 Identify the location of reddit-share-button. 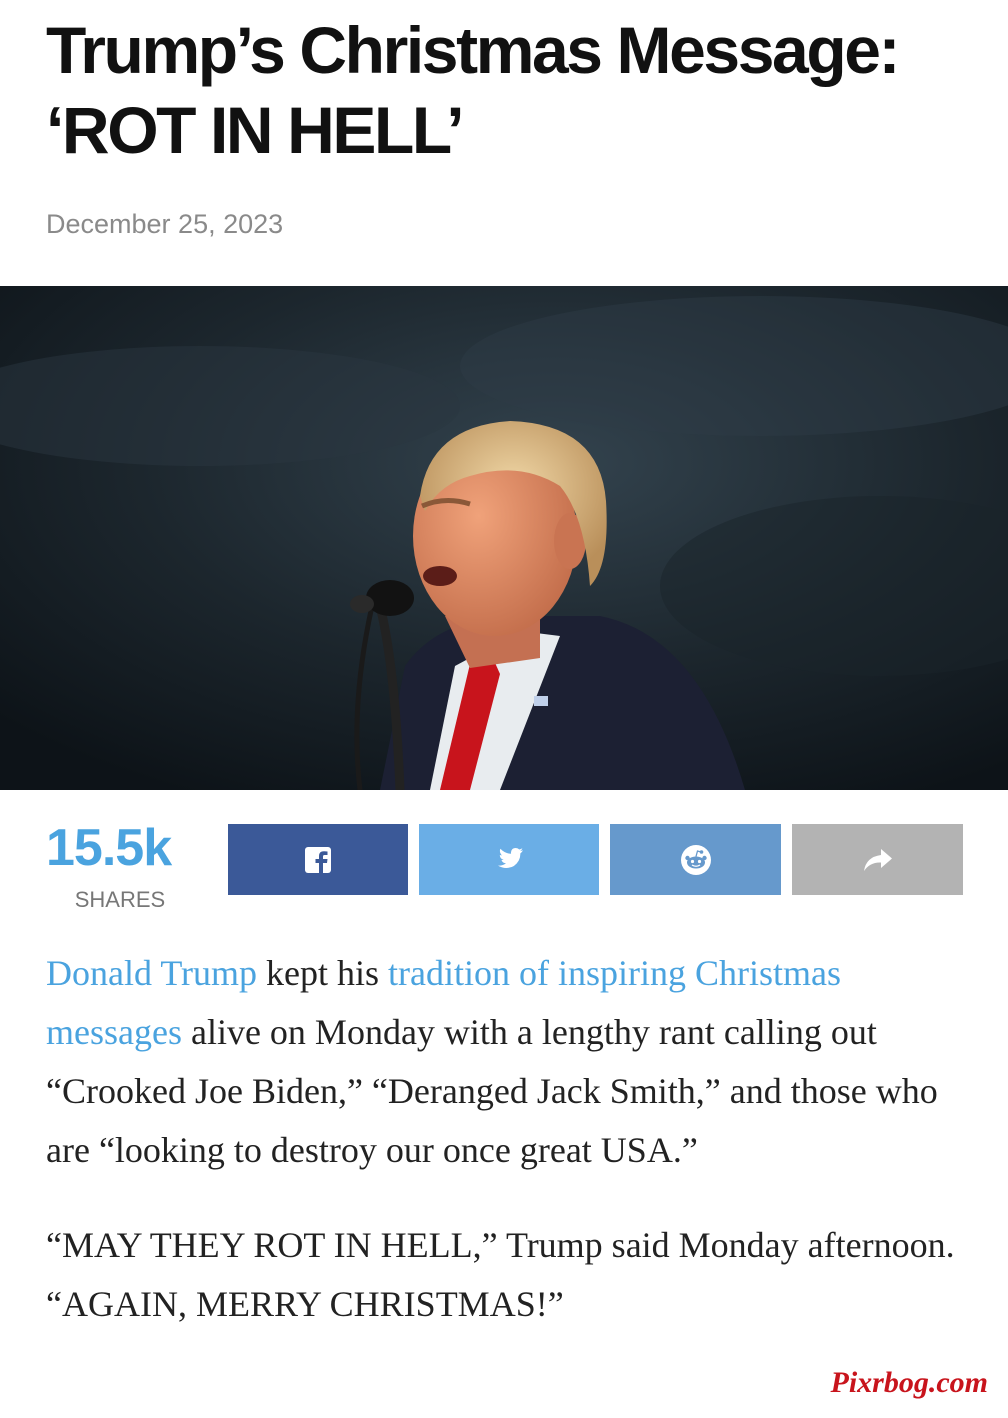
(695, 859).